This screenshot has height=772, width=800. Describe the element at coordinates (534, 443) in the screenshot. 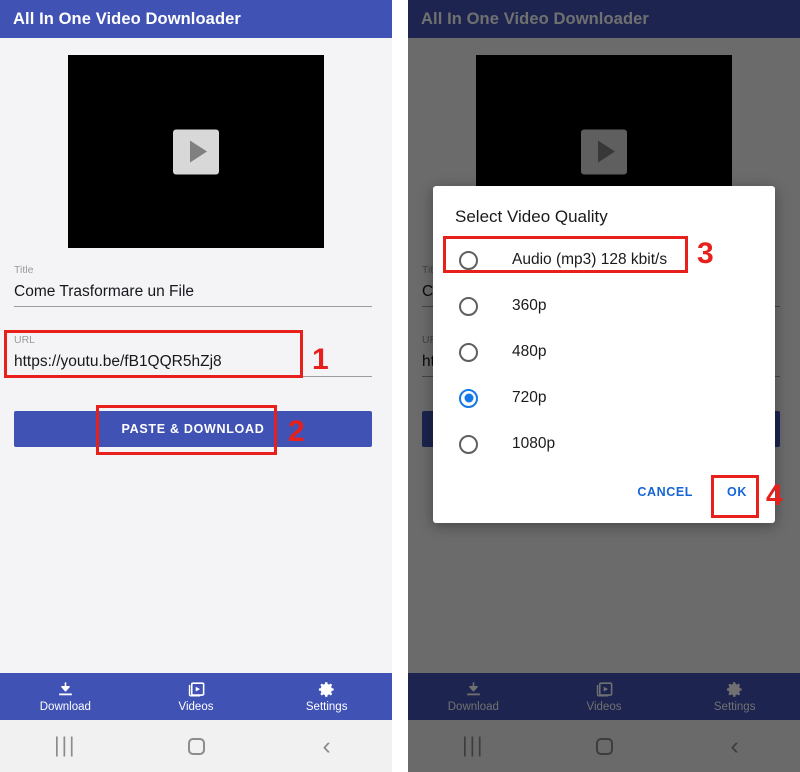

I see `quality-option-1080p-label: 1080p` at that location.